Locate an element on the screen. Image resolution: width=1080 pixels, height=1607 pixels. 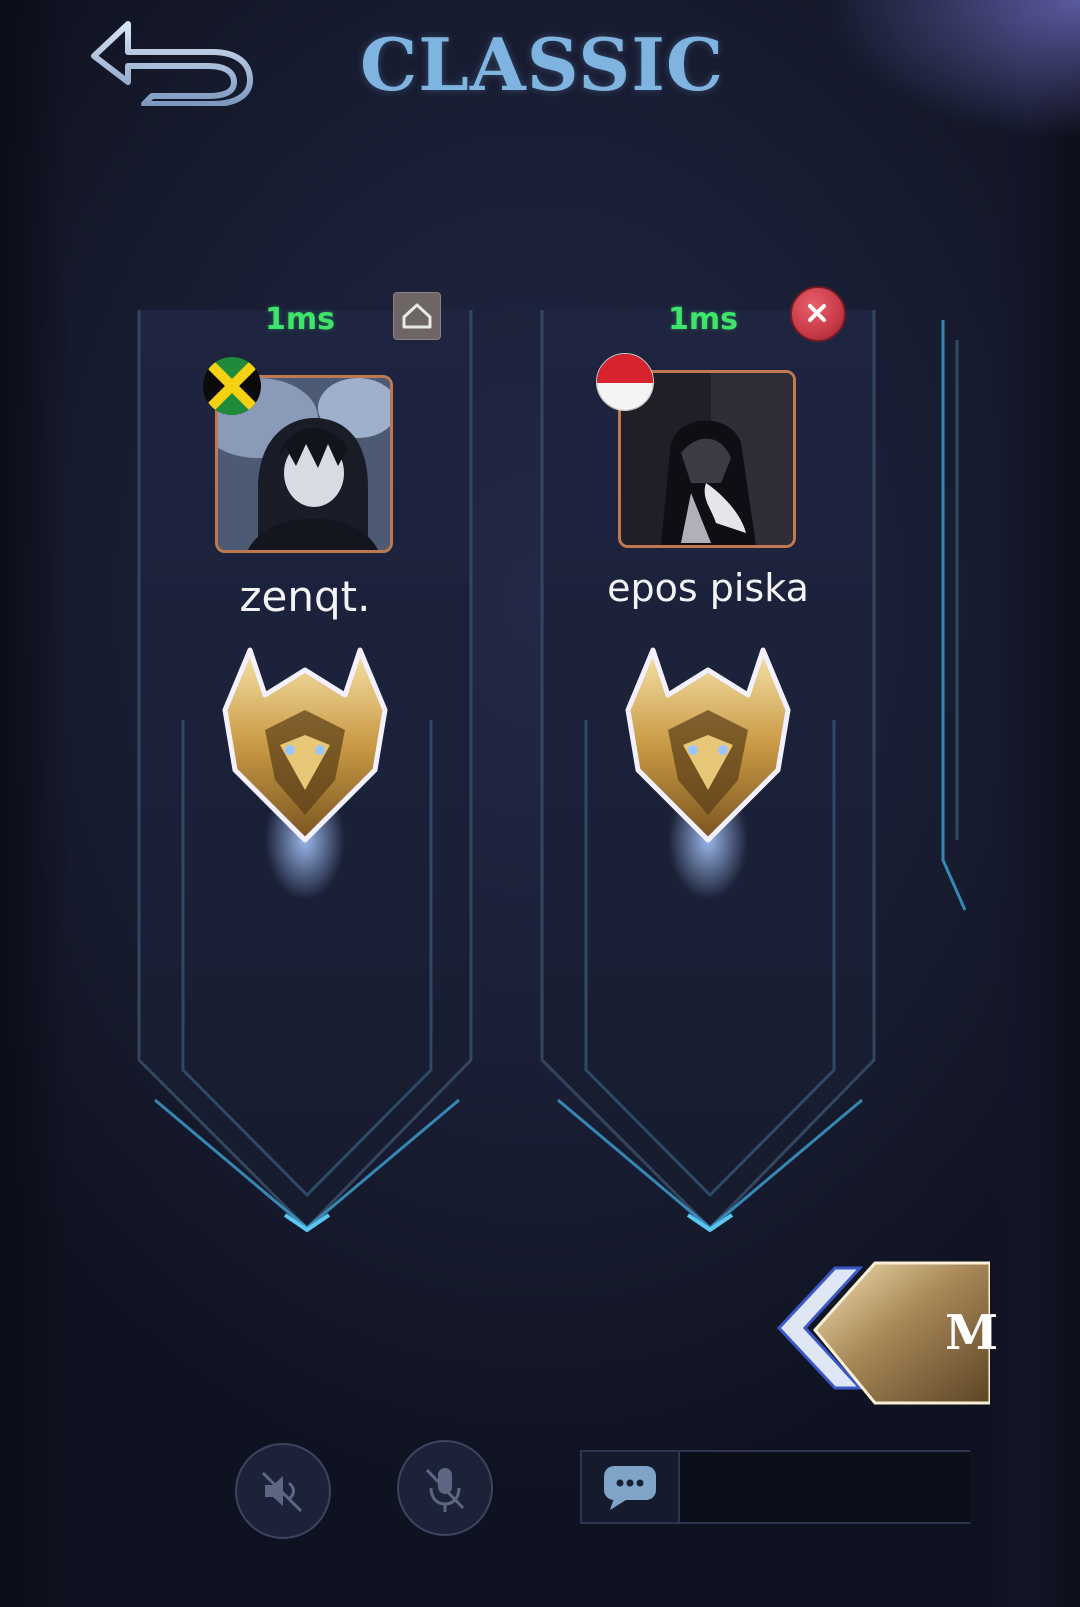
back-button is located at coordinates (174, 61).